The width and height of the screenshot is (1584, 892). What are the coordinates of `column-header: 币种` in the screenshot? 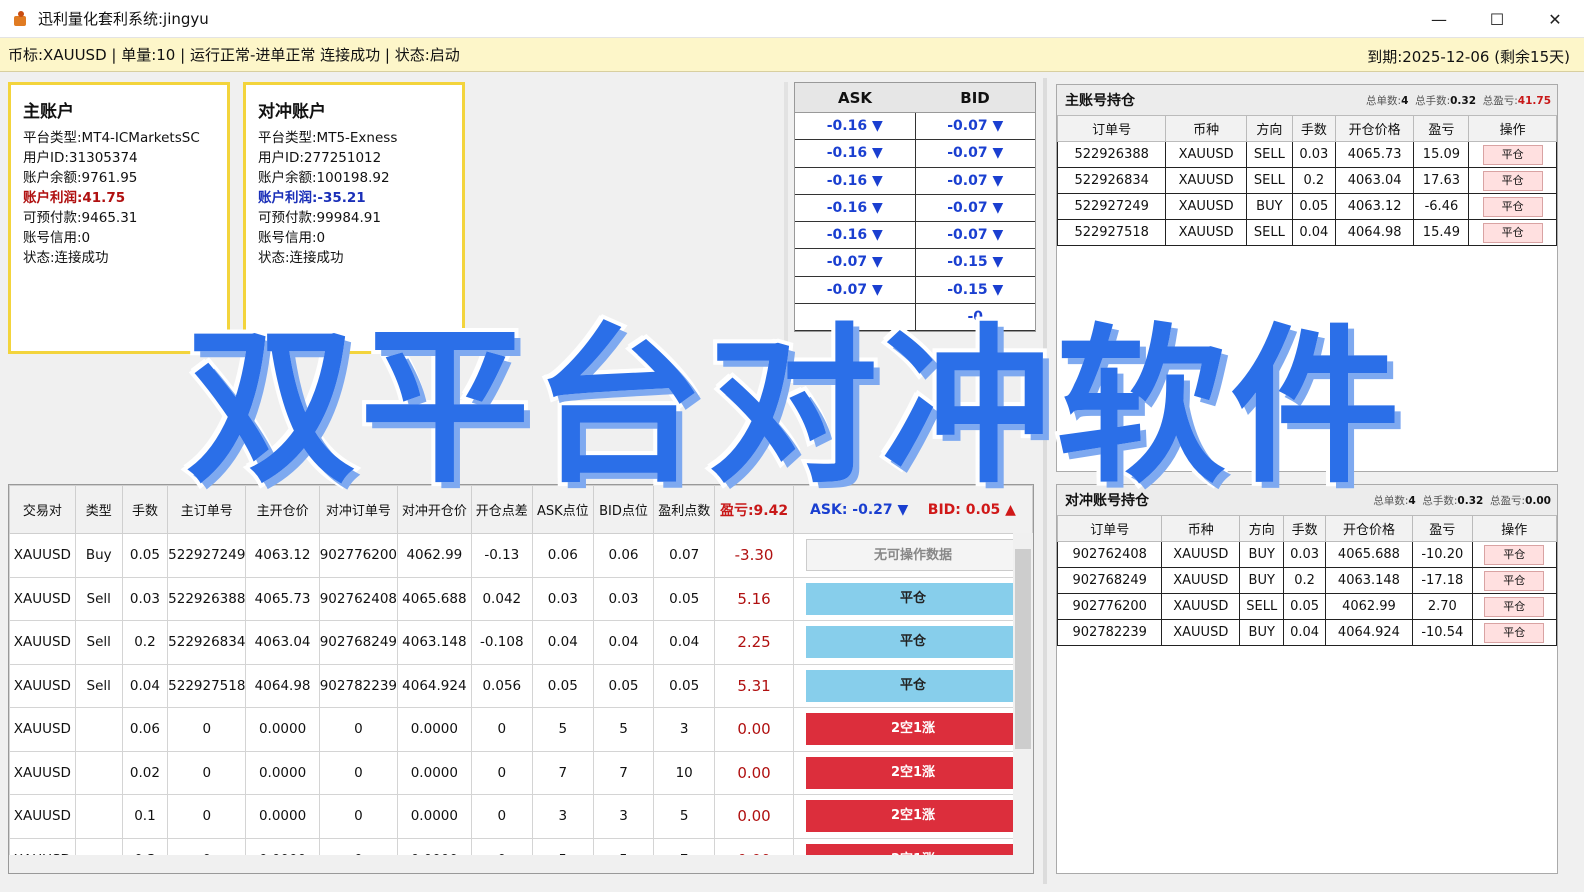 It's located at (1206, 128).